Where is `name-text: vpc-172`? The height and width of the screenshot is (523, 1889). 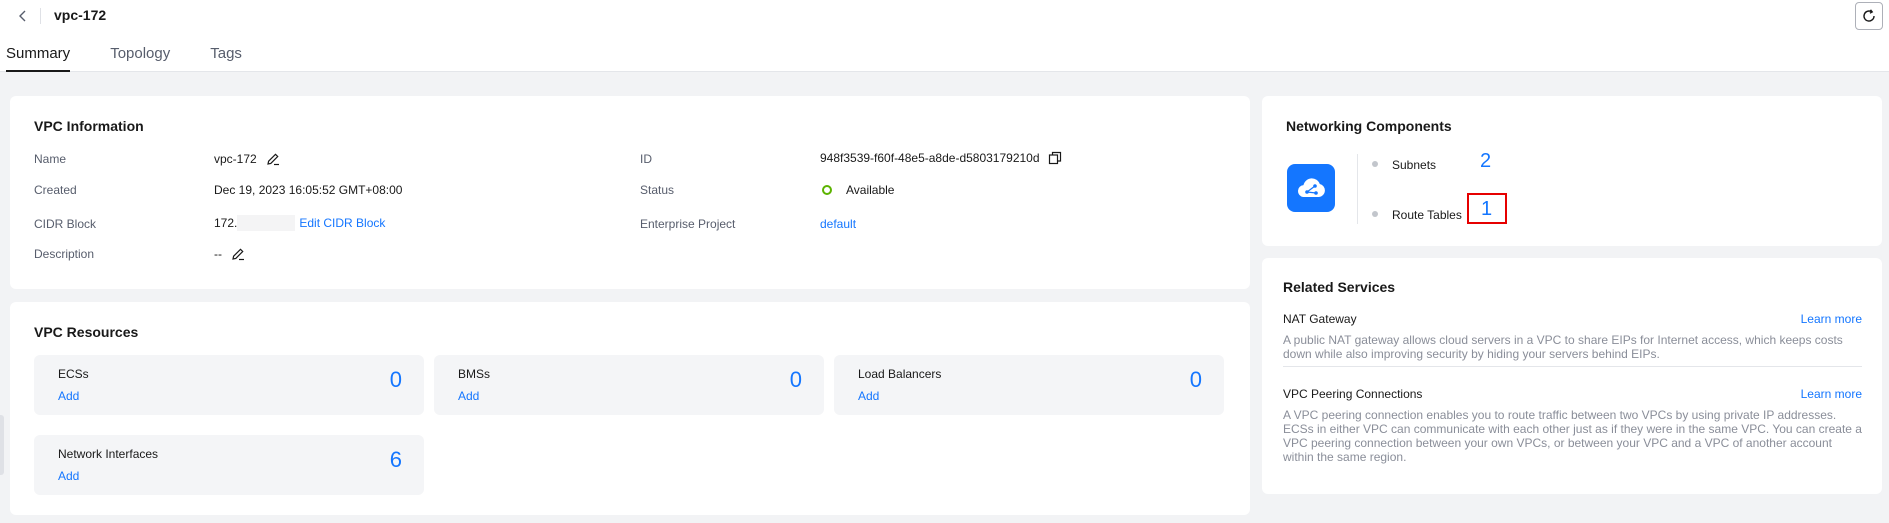
name-text: vpc-172 is located at coordinates (235, 159).